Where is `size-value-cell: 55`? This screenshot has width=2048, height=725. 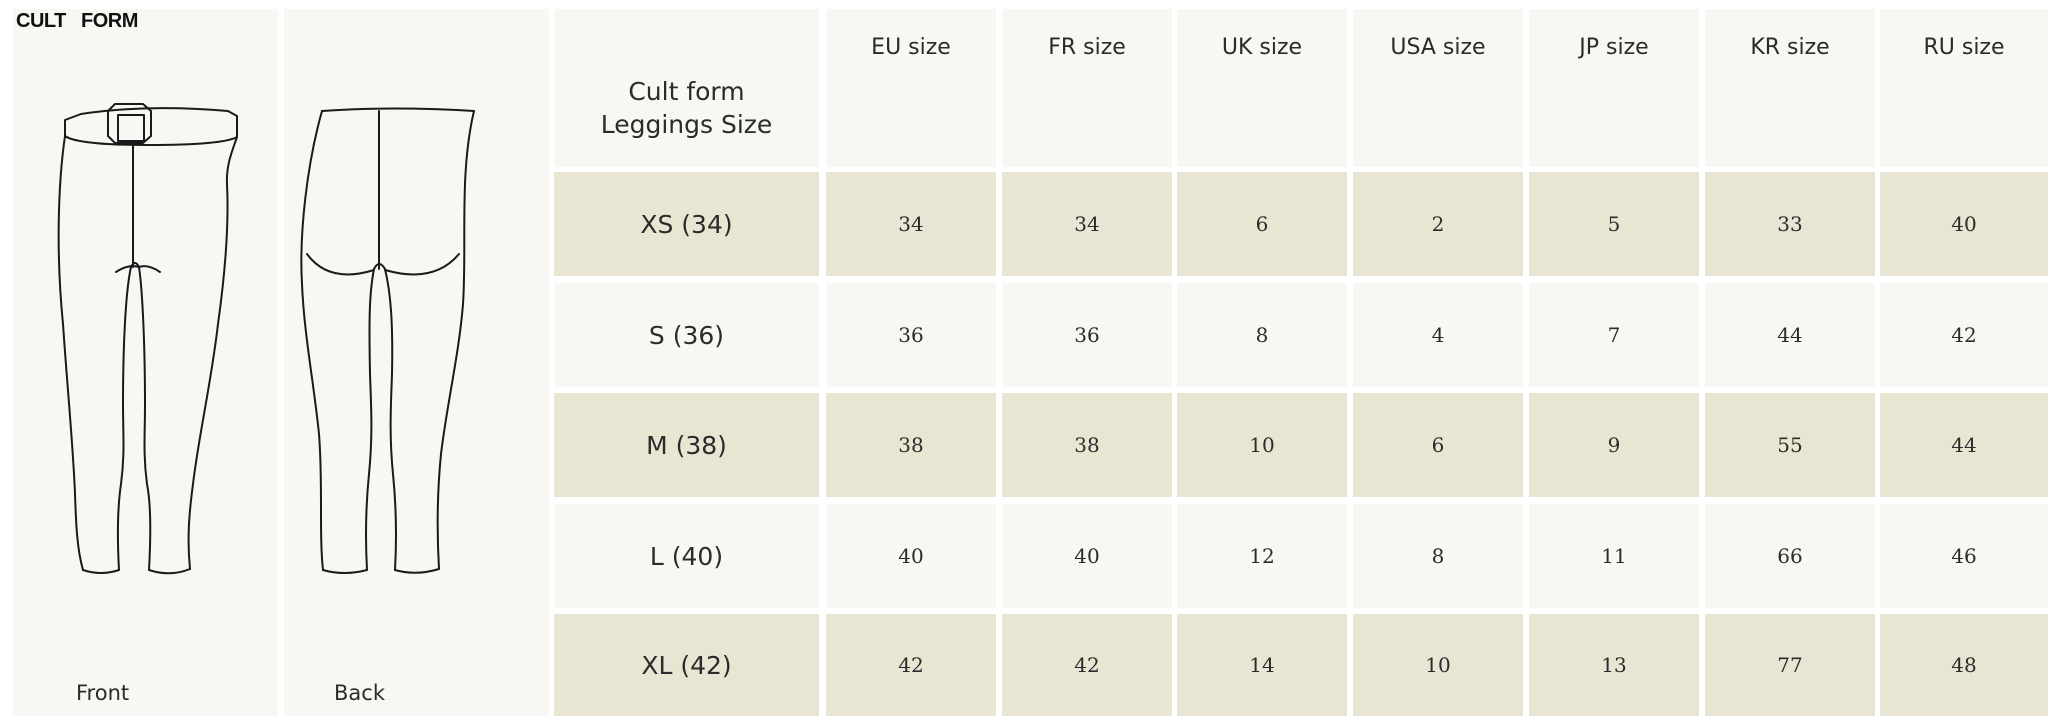 size-value-cell: 55 is located at coordinates (1790, 445).